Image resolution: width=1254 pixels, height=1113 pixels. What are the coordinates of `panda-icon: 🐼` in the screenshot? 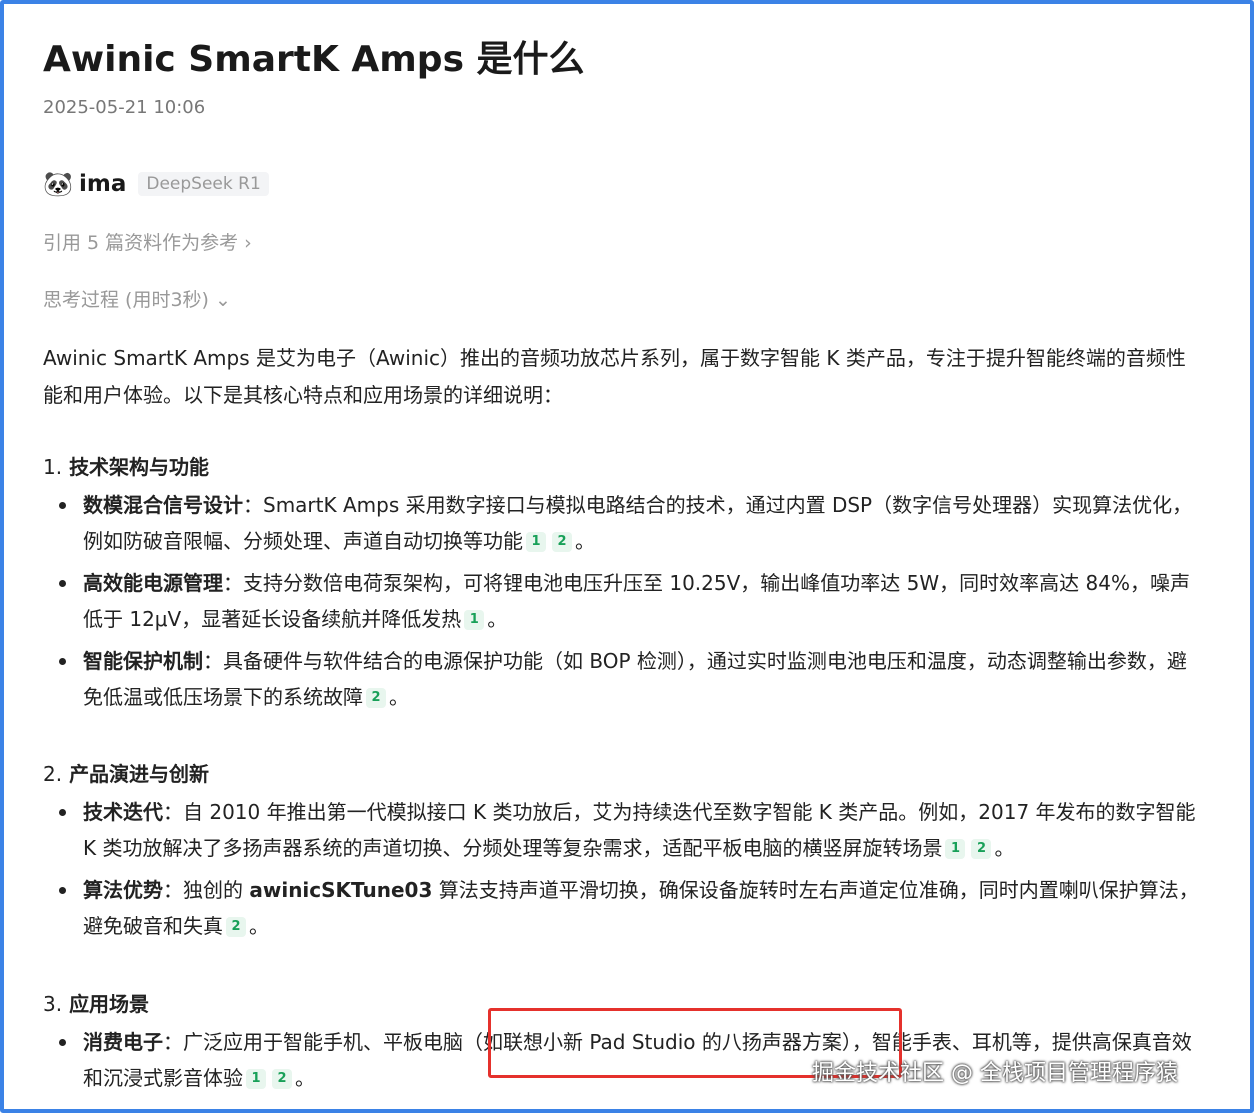 It's located at (58, 184).